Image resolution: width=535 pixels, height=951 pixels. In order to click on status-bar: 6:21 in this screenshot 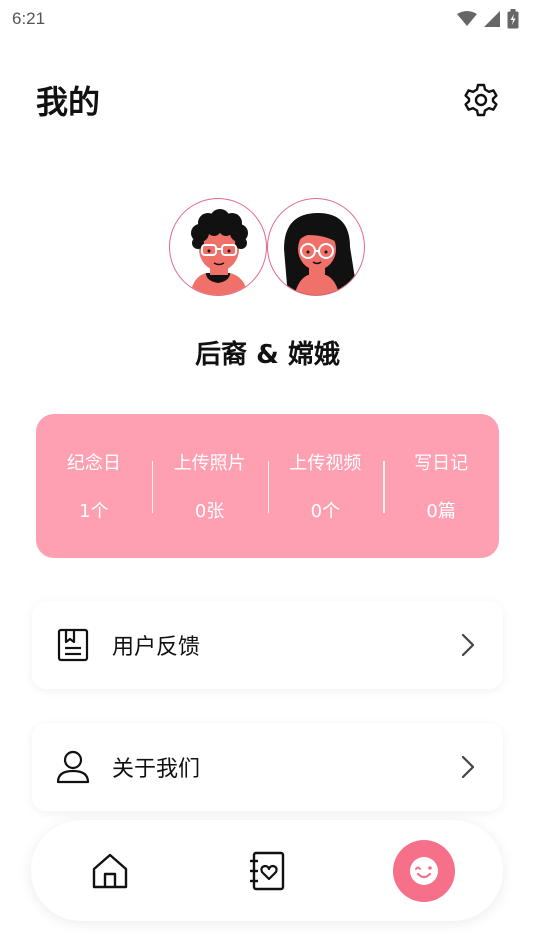, I will do `click(267, 19)`.